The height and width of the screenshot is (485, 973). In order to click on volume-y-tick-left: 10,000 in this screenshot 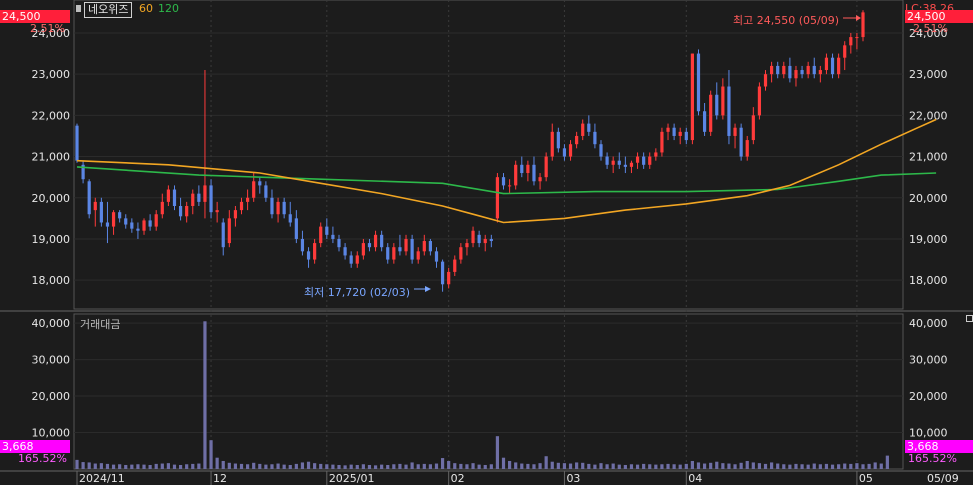, I will do `click(51, 433)`.